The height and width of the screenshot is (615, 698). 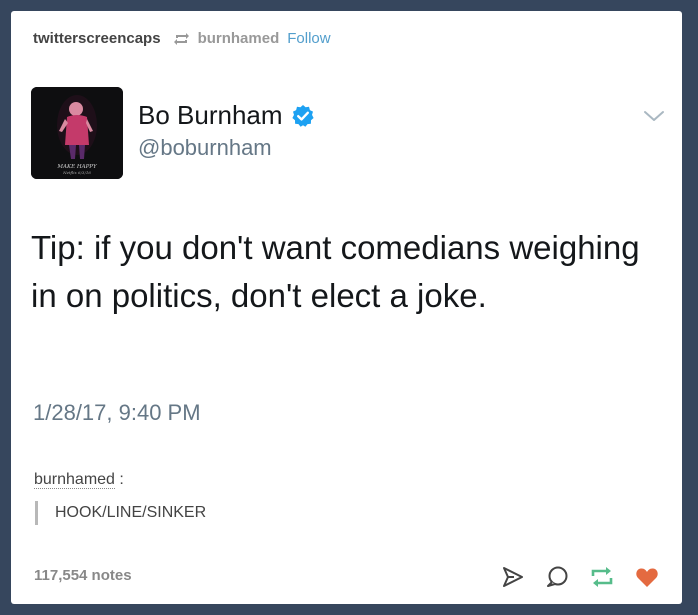 What do you see at coordinates (303, 116) in the screenshot?
I see `verified-badge-icon` at bounding box center [303, 116].